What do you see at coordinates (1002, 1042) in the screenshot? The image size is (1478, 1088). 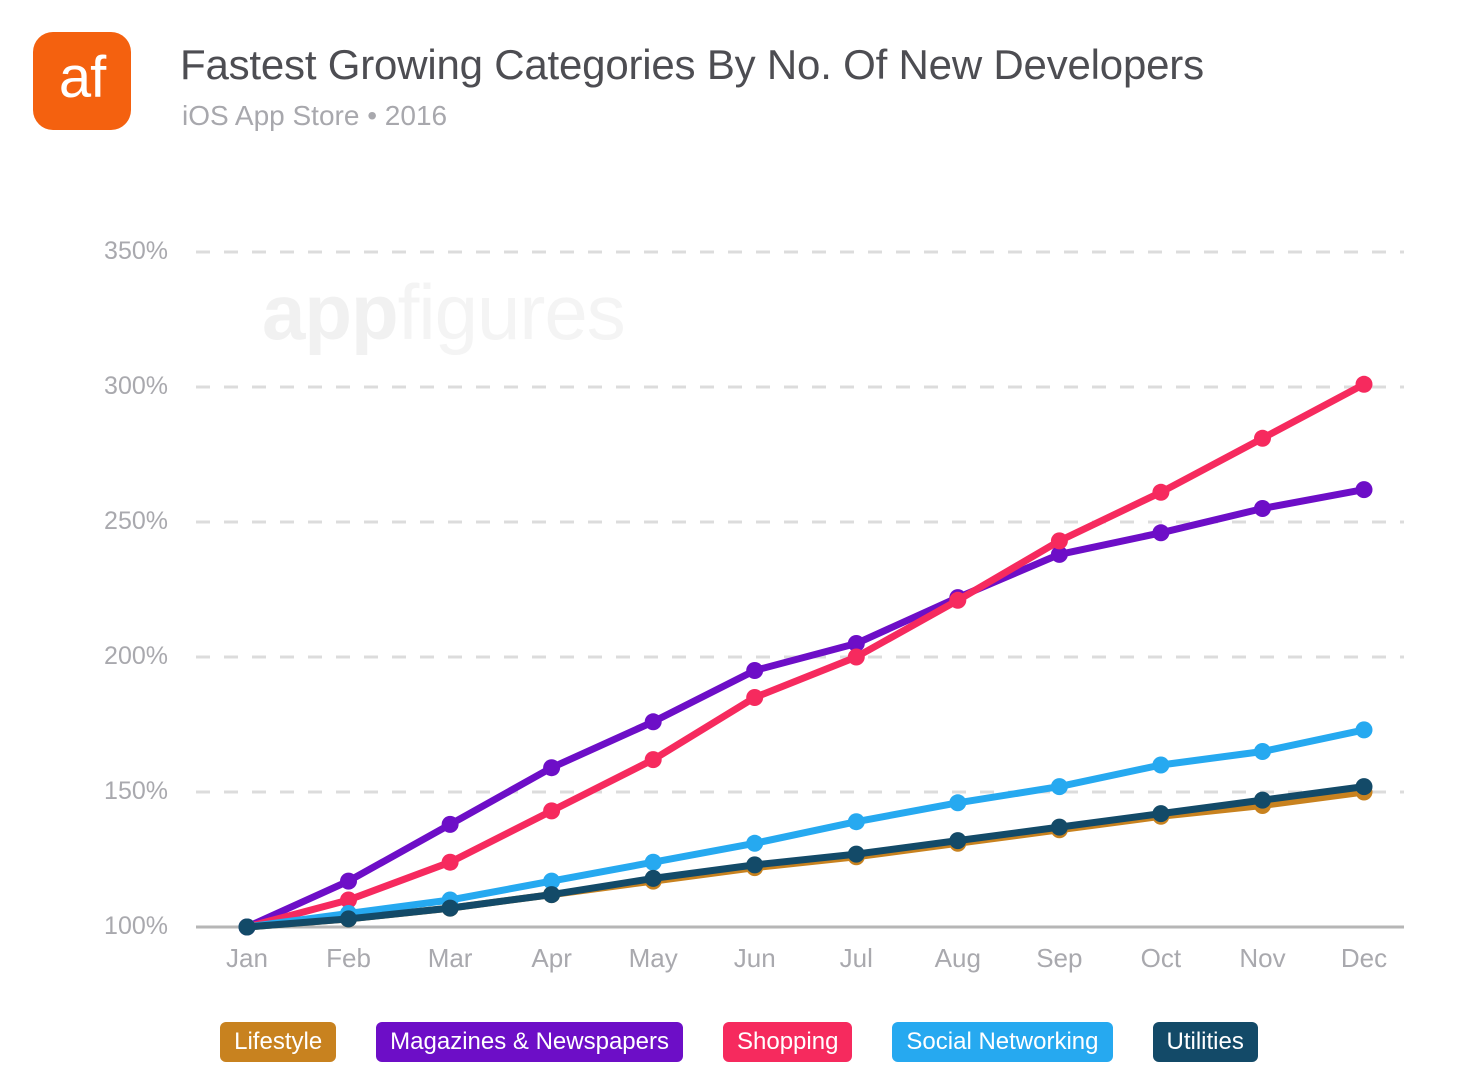 I see `legend-item-social-networking: Social Networking` at bounding box center [1002, 1042].